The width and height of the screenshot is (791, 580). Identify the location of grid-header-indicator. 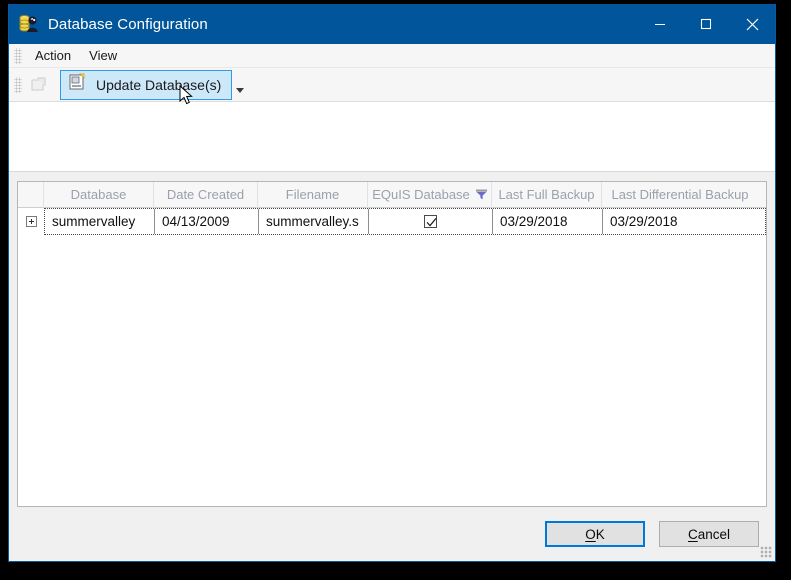
(31, 194).